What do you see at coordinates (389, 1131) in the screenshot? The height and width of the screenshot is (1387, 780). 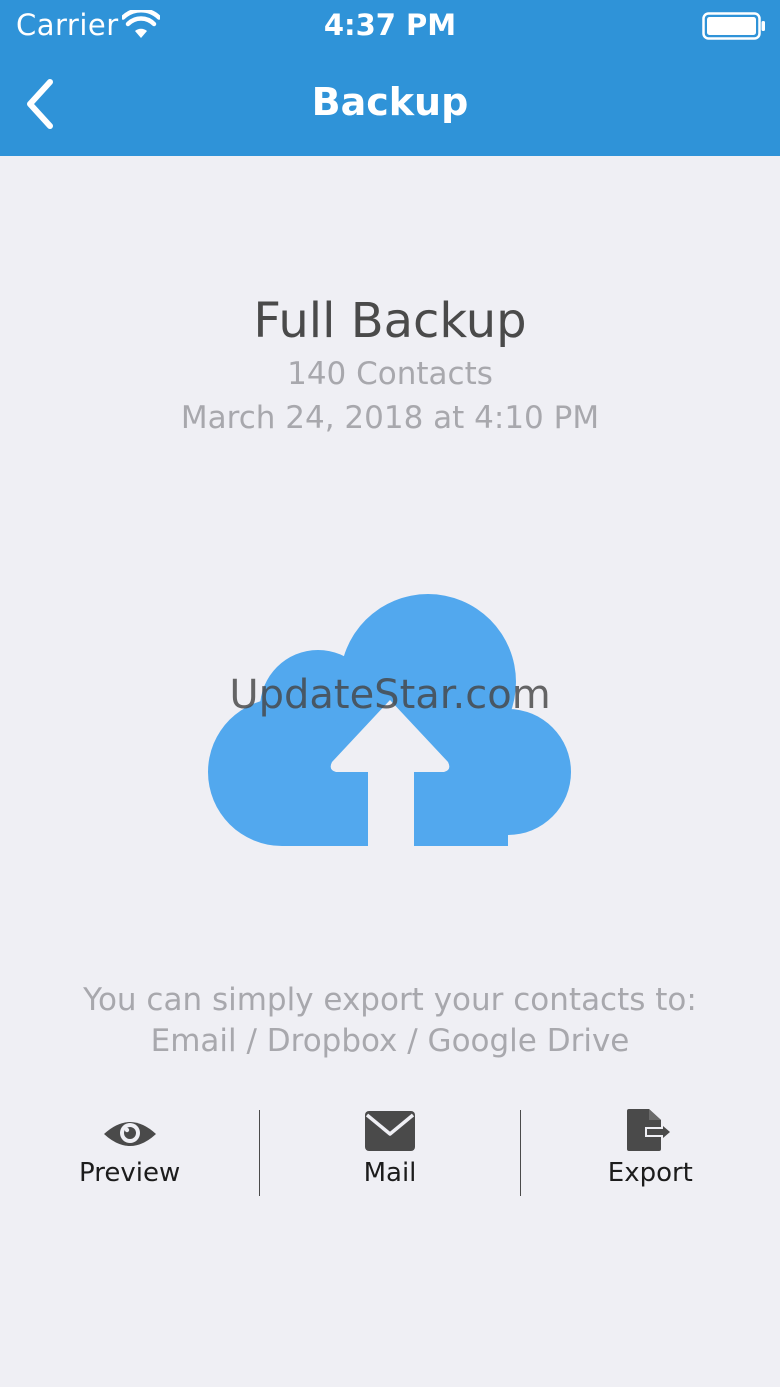 I see `envelope-icon` at bounding box center [389, 1131].